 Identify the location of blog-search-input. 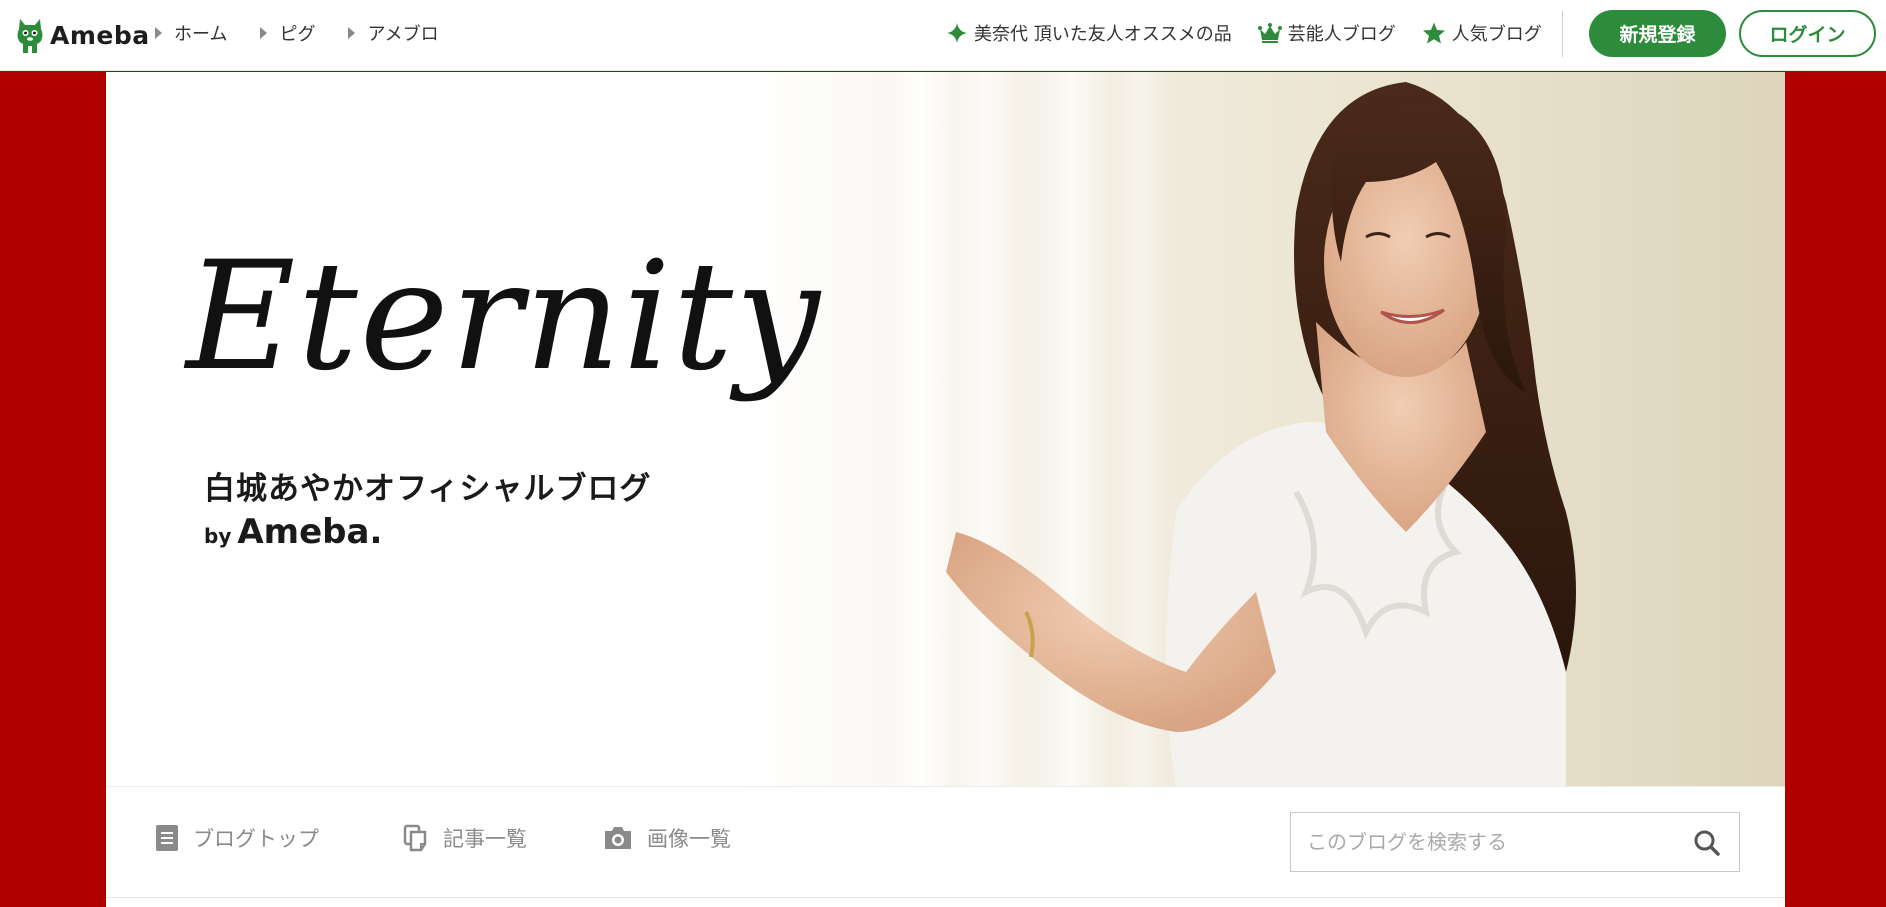
(1489, 842).